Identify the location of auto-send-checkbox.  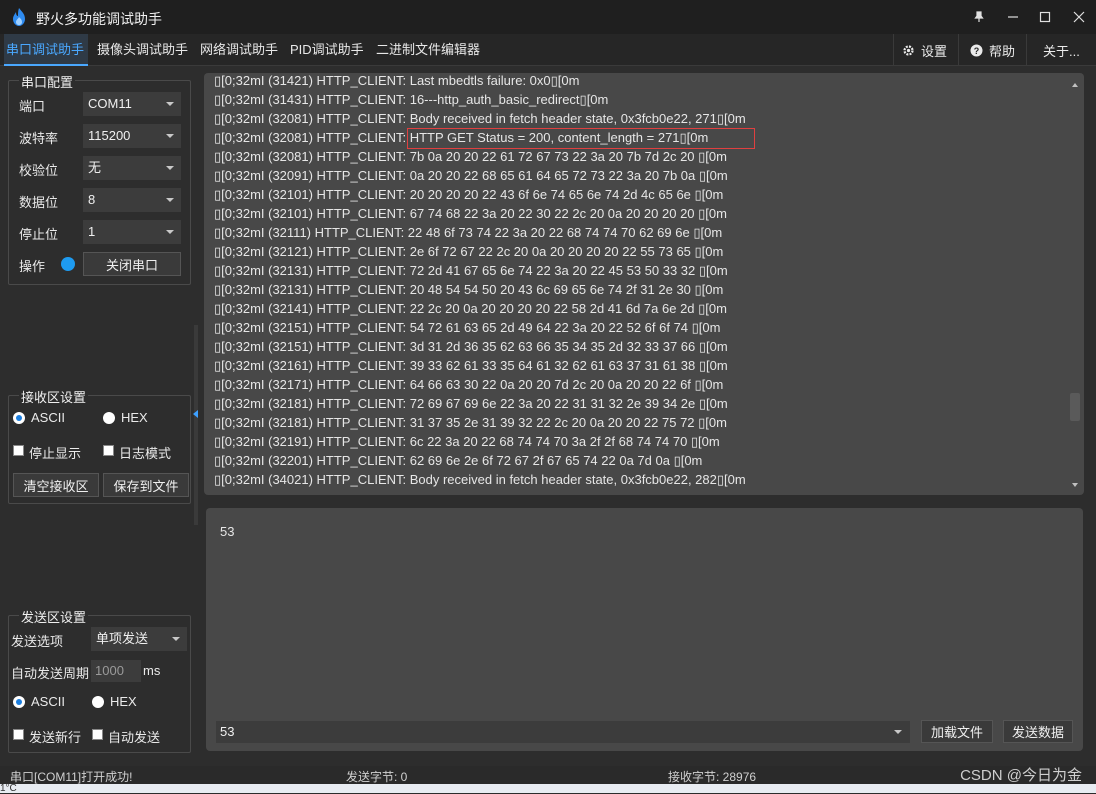
(97, 734).